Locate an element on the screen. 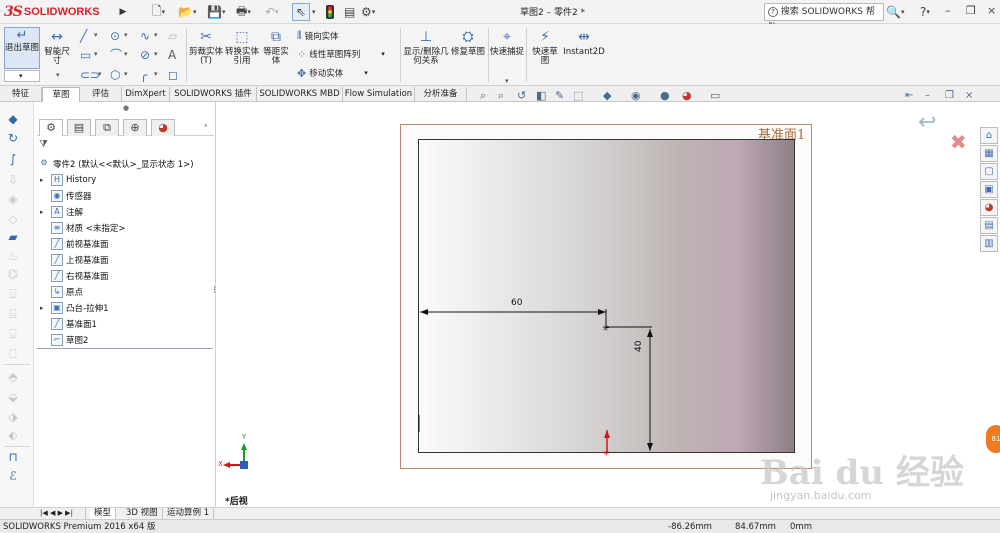 This screenshot has height=533, width=1000. origin-arrow-head is located at coordinates (607, 434).